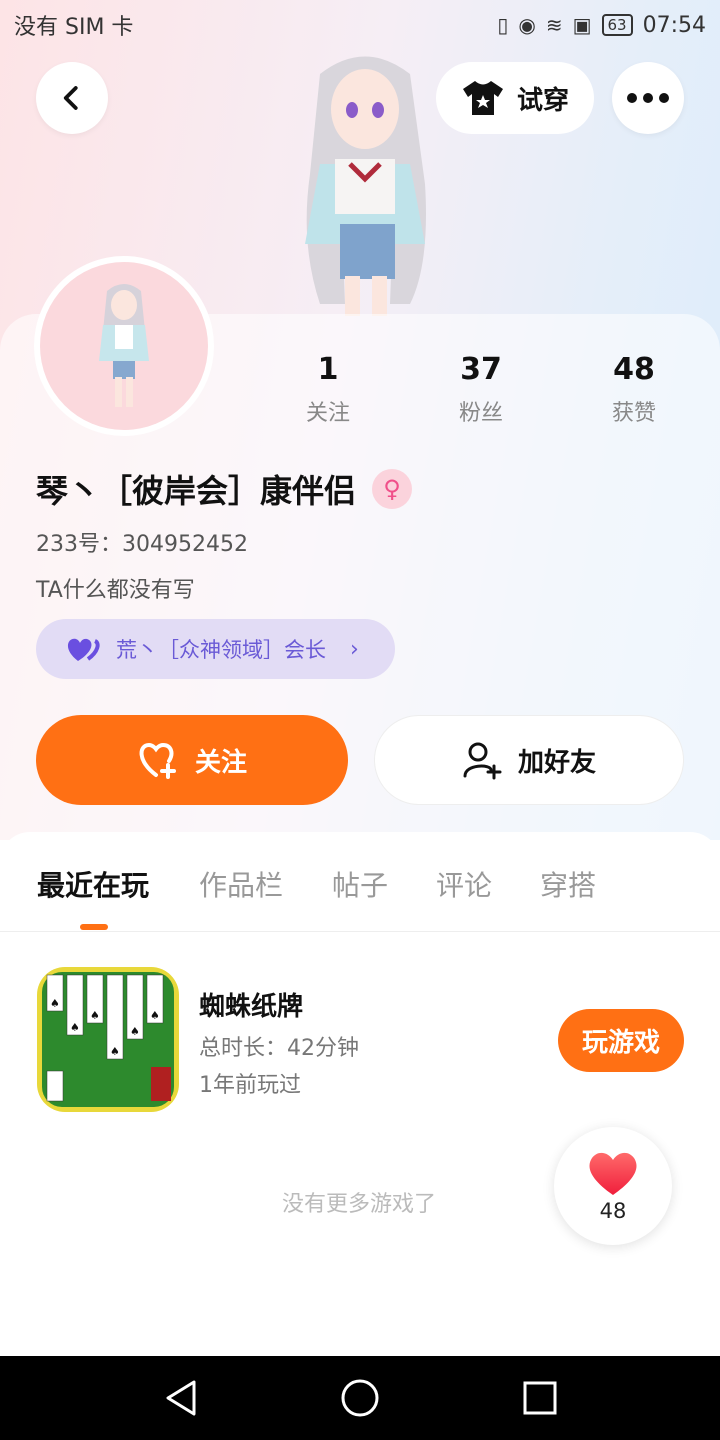 Image resolution: width=720 pixels, height=1440 pixels. Describe the element at coordinates (613, 1211) in the screenshot. I see `like-count: 48` at that location.